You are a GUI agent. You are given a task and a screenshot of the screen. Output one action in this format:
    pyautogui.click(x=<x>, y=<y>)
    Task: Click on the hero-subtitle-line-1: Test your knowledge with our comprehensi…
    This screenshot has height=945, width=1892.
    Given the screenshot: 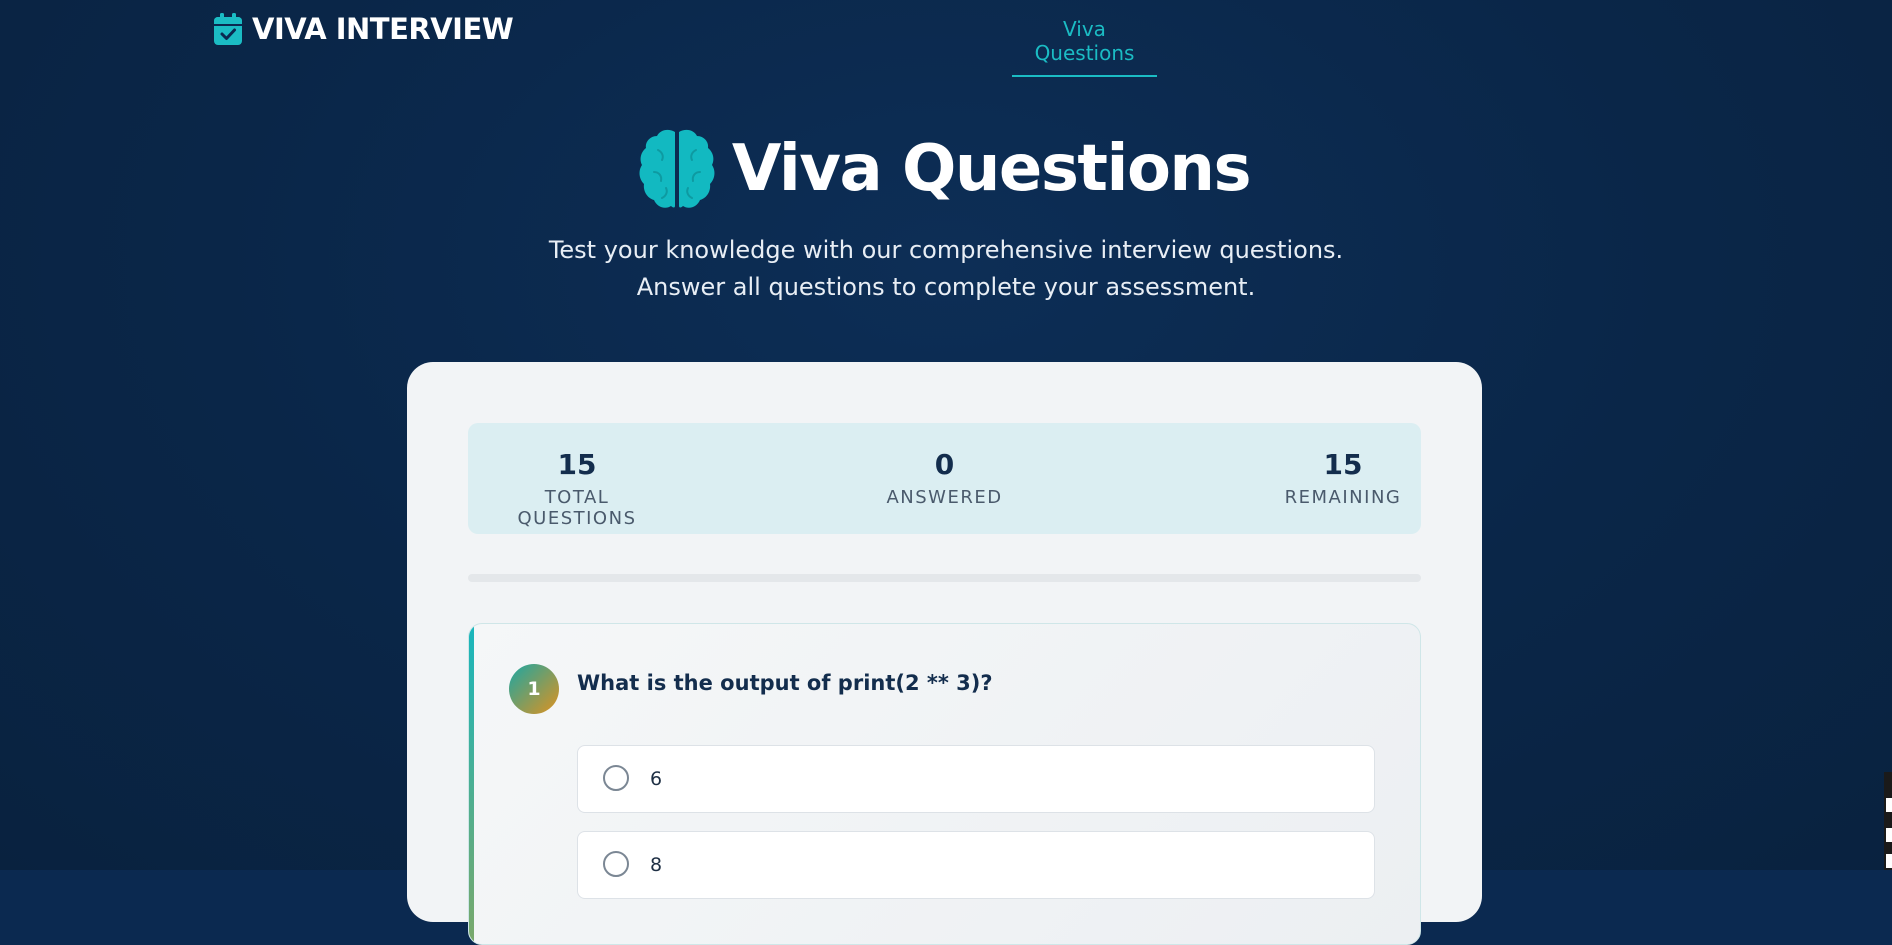 What is the action you would take?
    pyautogui.click(x=946, y=250)
    